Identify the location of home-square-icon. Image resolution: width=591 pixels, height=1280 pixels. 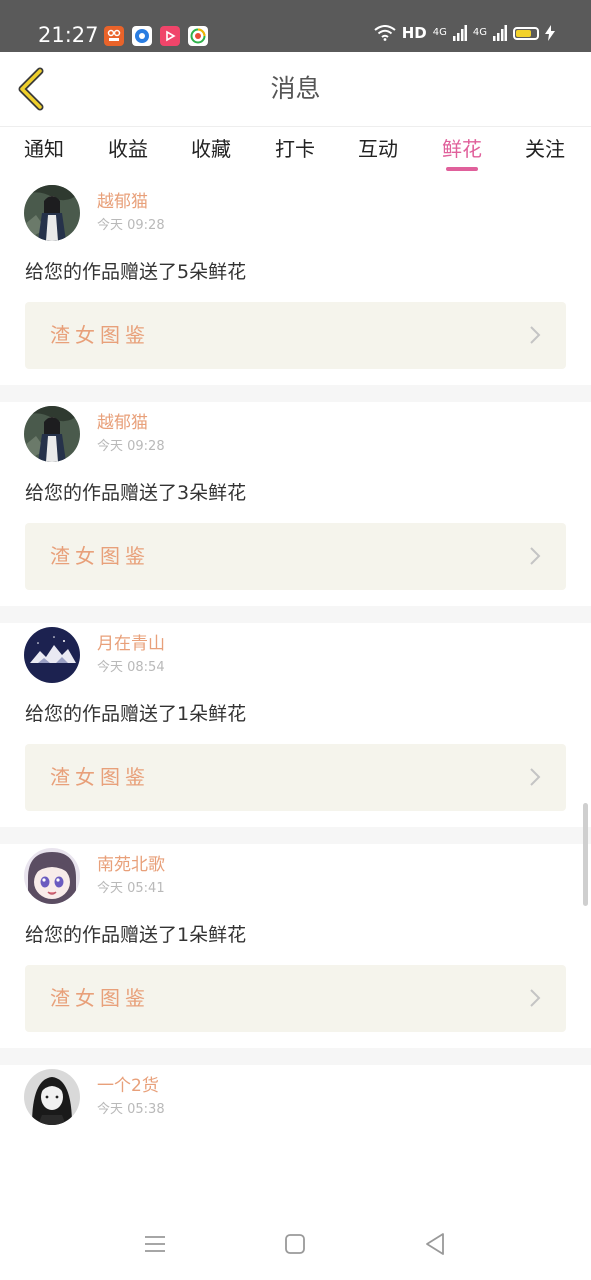
(295, 1244).